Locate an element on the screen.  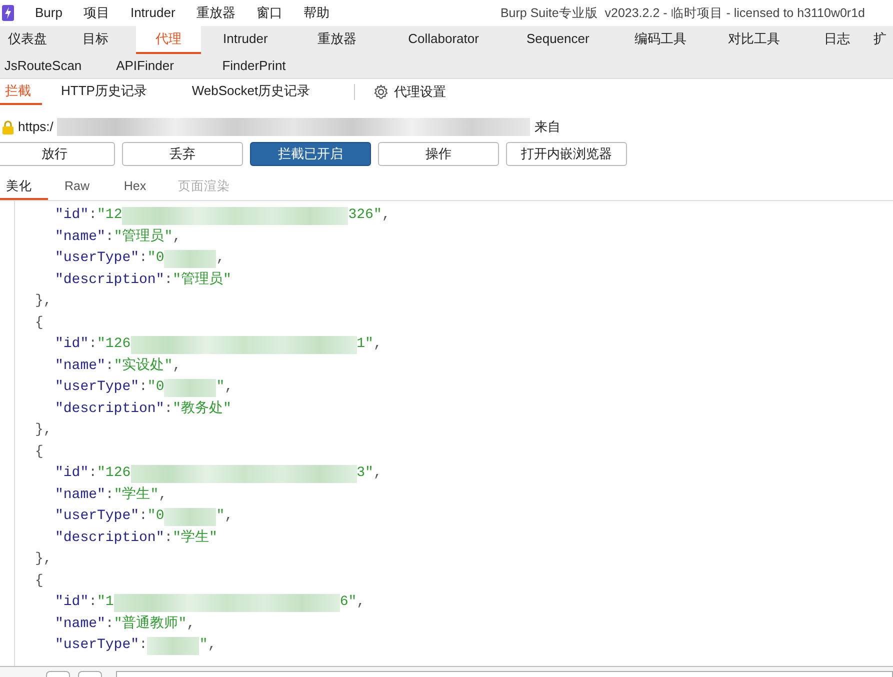
tab: Sequencer is located at coordinates (558, 40).